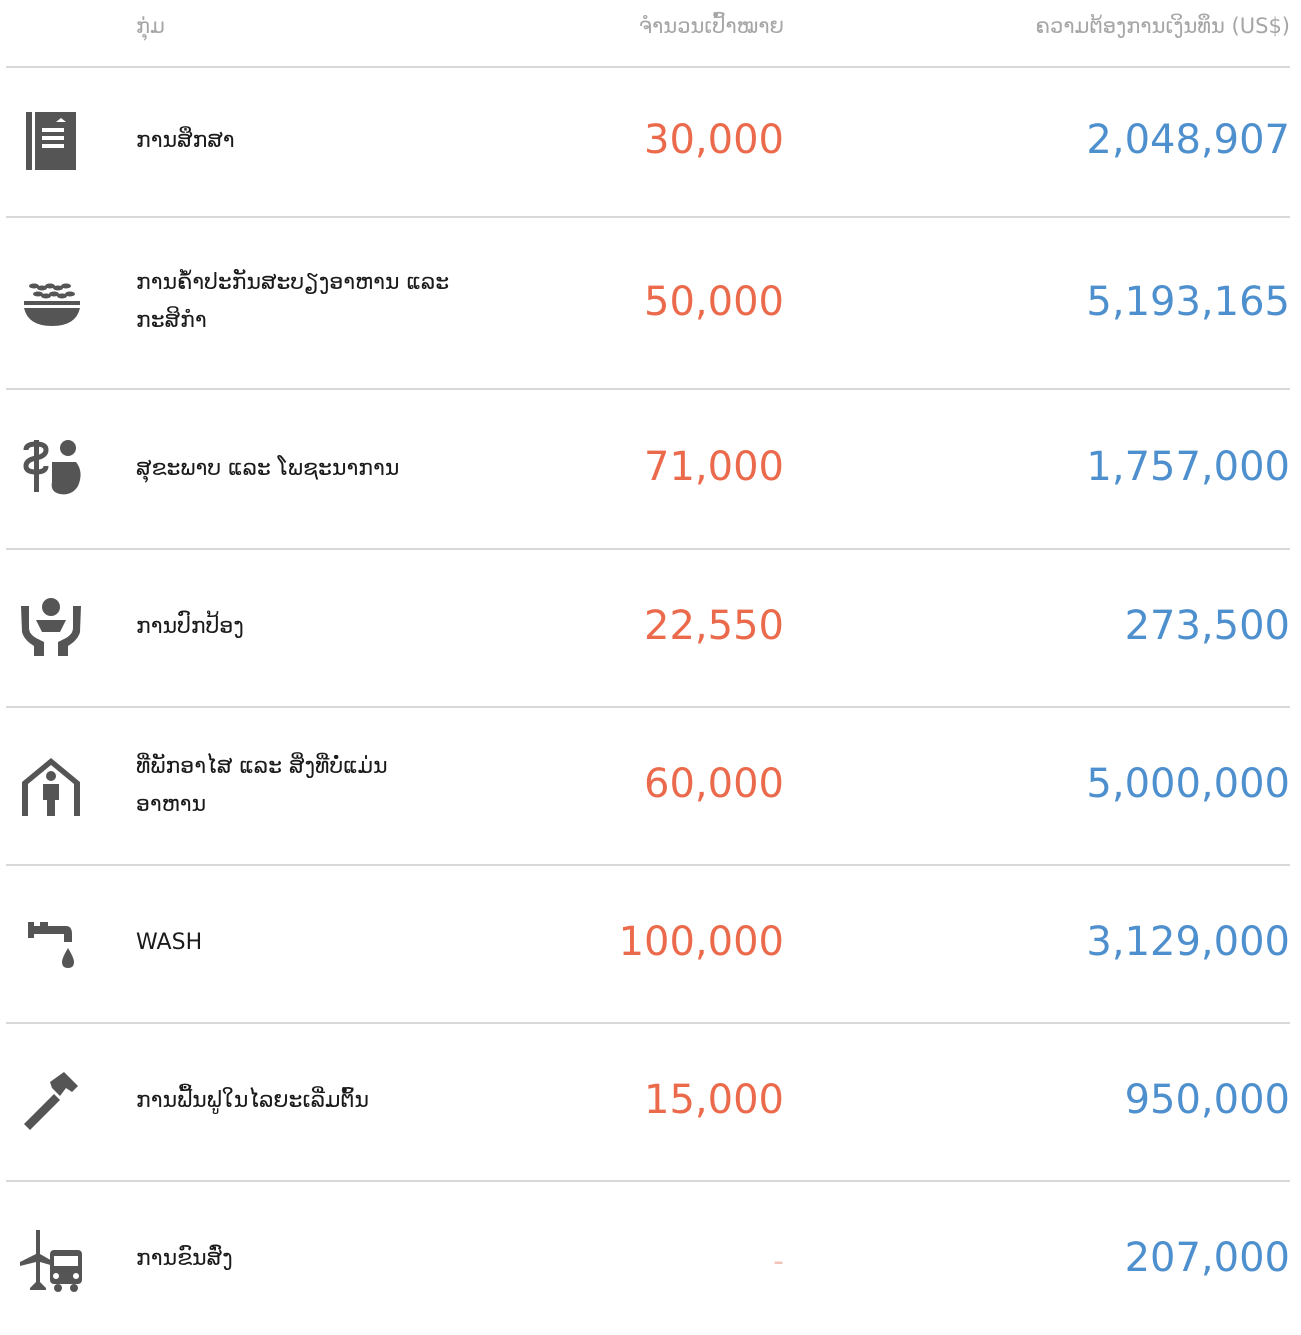 The height and width of the screenshot is (1335, 1301). What do you see at coordinates (51, 625) in the screenshot?
I see `protection-hands-icon` at bounding box center [51, 625].